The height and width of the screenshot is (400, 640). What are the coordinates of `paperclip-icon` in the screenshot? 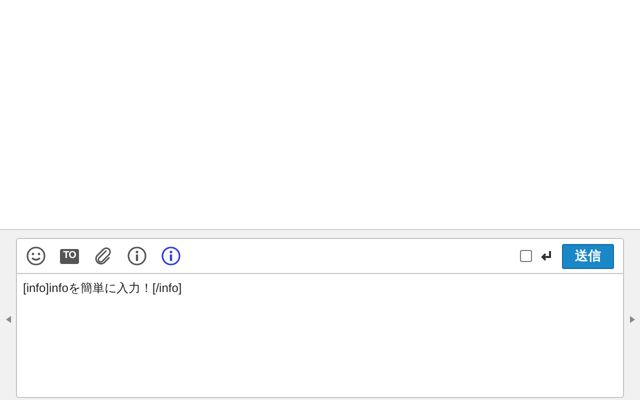 It's located at (103, 256).